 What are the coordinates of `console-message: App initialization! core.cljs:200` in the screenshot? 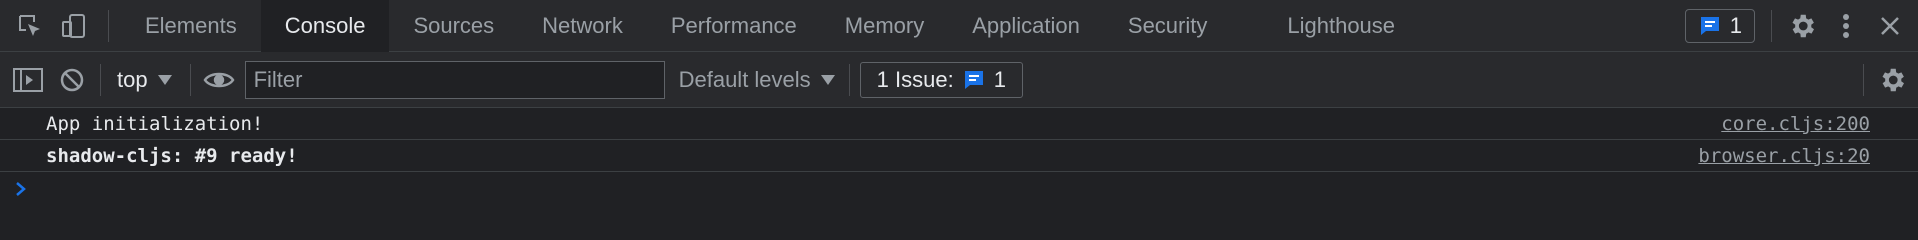 It's located at (959, 124).